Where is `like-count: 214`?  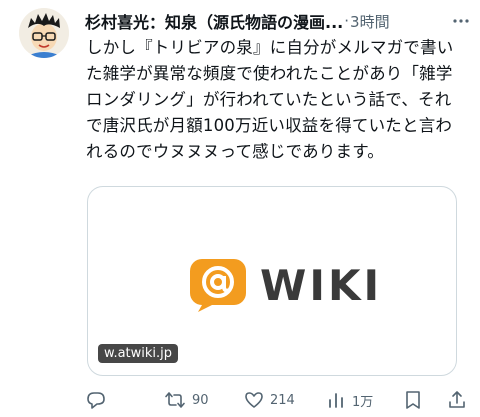 like-count: 214 is located at coordinates (282, 400).